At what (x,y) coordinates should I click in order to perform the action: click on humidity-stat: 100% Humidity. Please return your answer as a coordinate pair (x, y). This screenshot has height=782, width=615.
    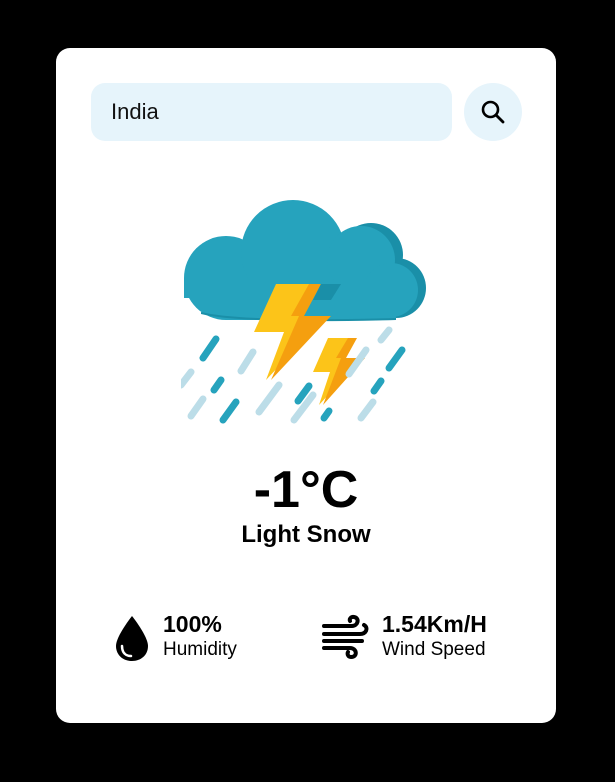
    Looking at the image, I should click on (204, 638).